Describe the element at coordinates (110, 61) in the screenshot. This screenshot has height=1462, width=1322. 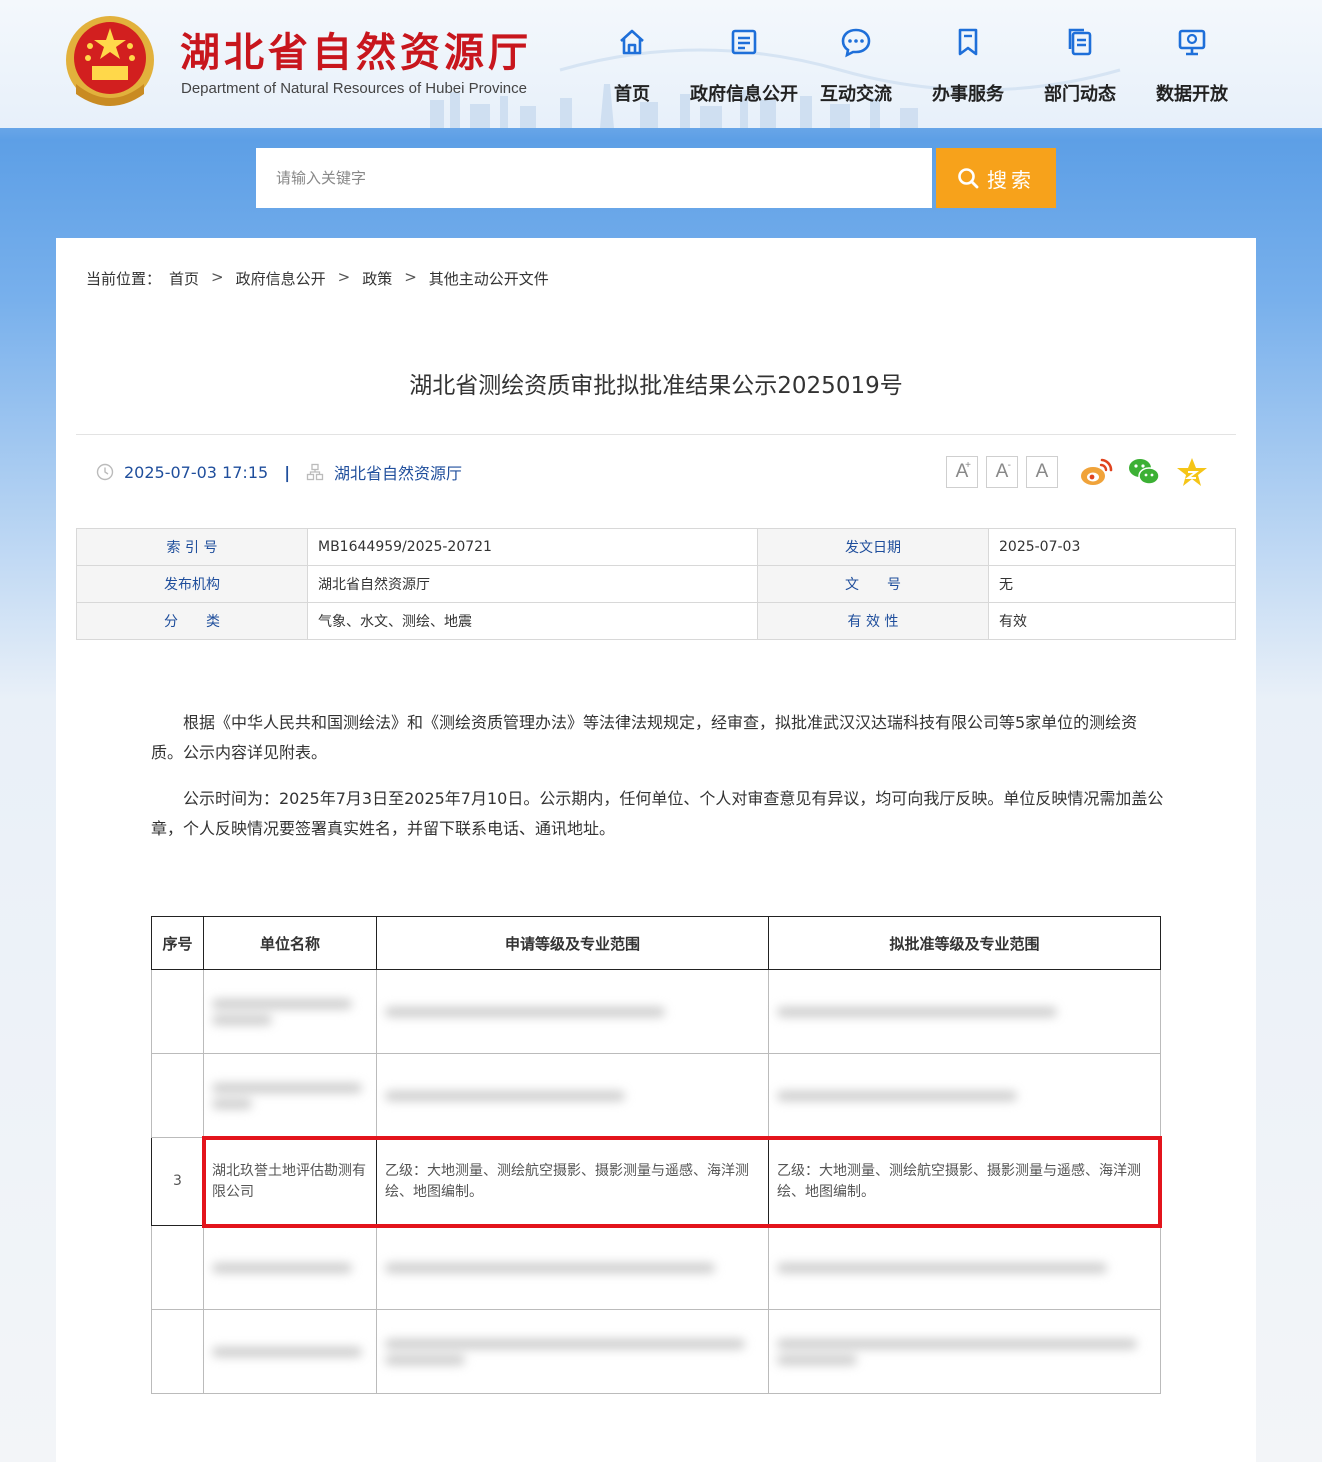
I see `national-emblem-logo` at that location.